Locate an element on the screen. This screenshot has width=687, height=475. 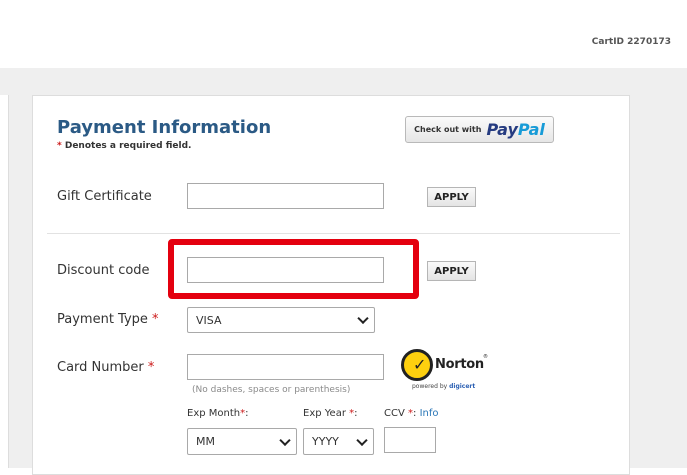
exp-year-colon: : is located at coordinates (356, 413).